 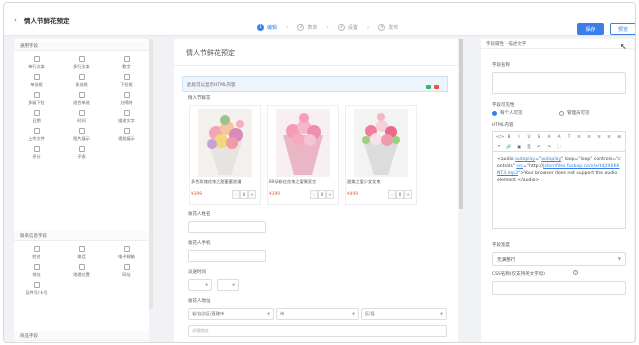 What do you see at coordinates (499, 146) in the screenshot?
I see `toolbar-button-icon: ❝` at bounding box center [499, 146].